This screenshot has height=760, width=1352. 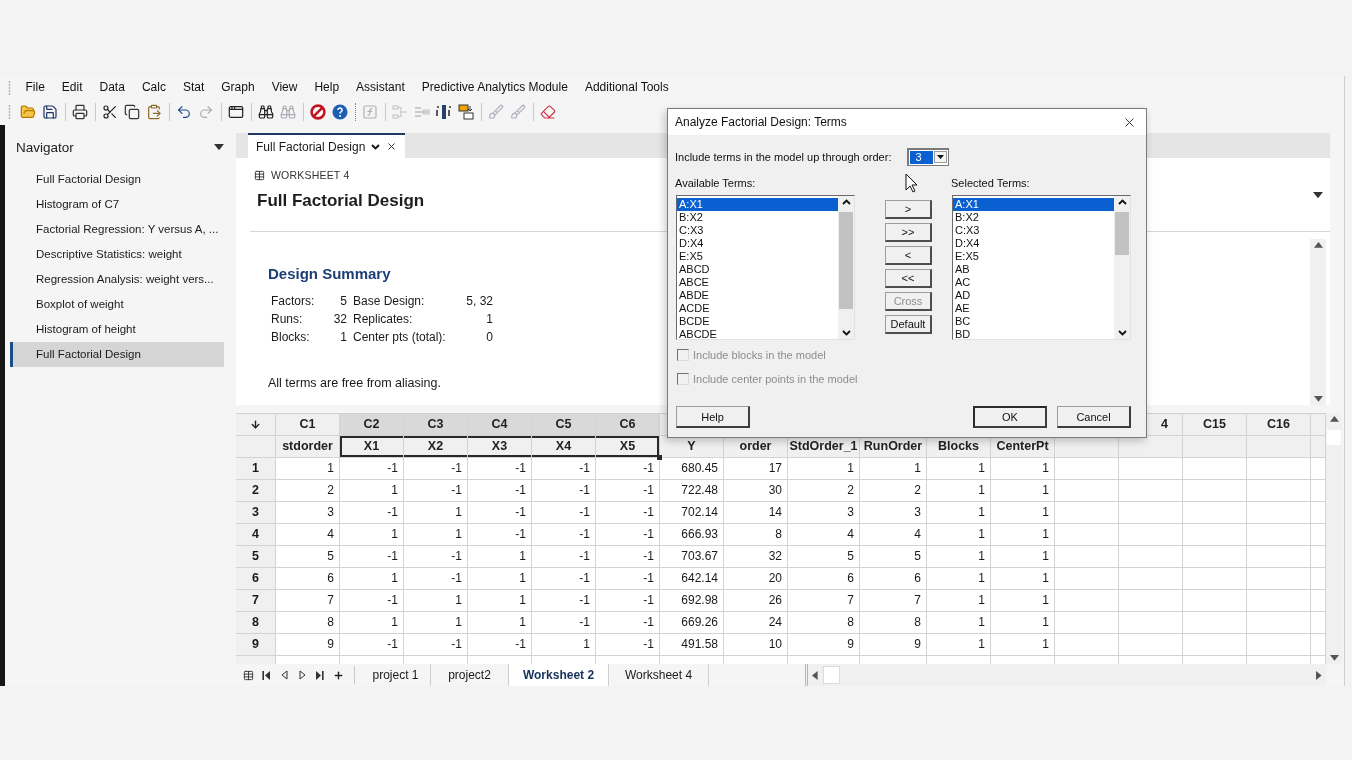 What do you see at coordinates (117, 204) in the screenshot?
I see `navigator-item: Histogram of C7` at bounding box center [117, 204].